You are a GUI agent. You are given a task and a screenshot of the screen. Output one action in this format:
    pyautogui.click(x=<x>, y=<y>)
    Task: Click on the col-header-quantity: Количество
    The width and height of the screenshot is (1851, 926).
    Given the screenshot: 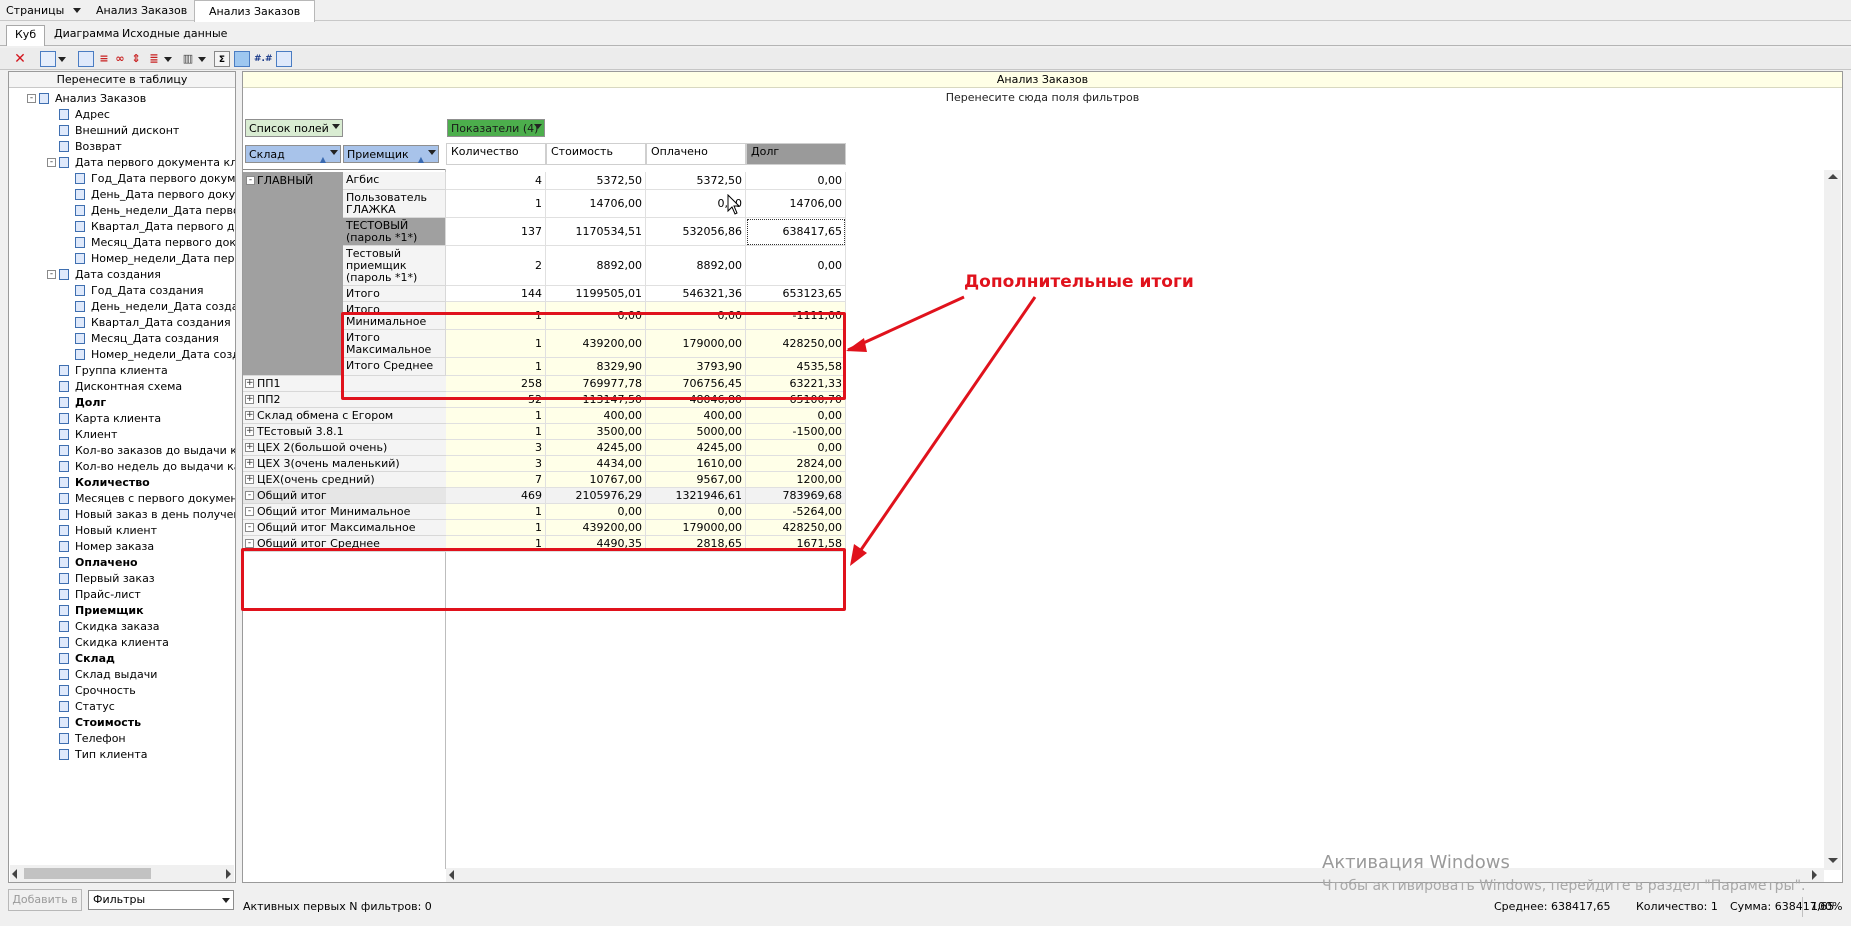 What is the action you would take?
    pyautogui.click(x=496, y=154)
    